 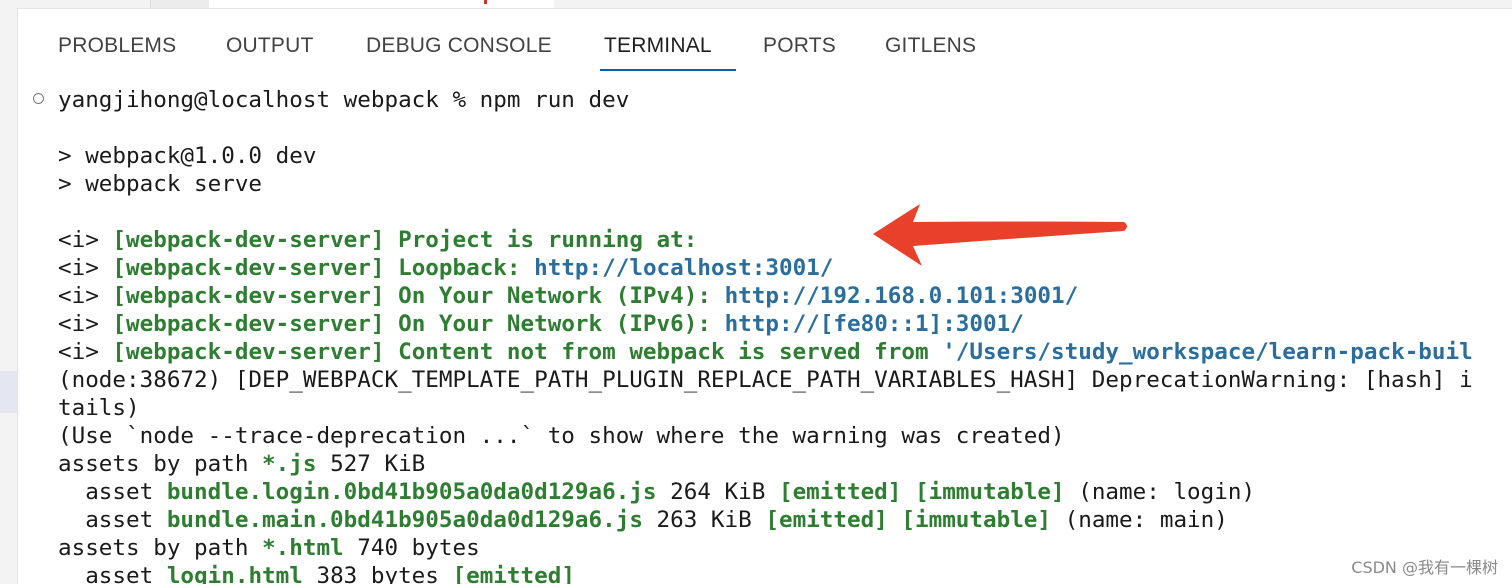 What do you see at coordinates (1424, 567) in the screenshot?
I see `watermark: CSDN @我有一棵树` at bounding box center [1424, 567].